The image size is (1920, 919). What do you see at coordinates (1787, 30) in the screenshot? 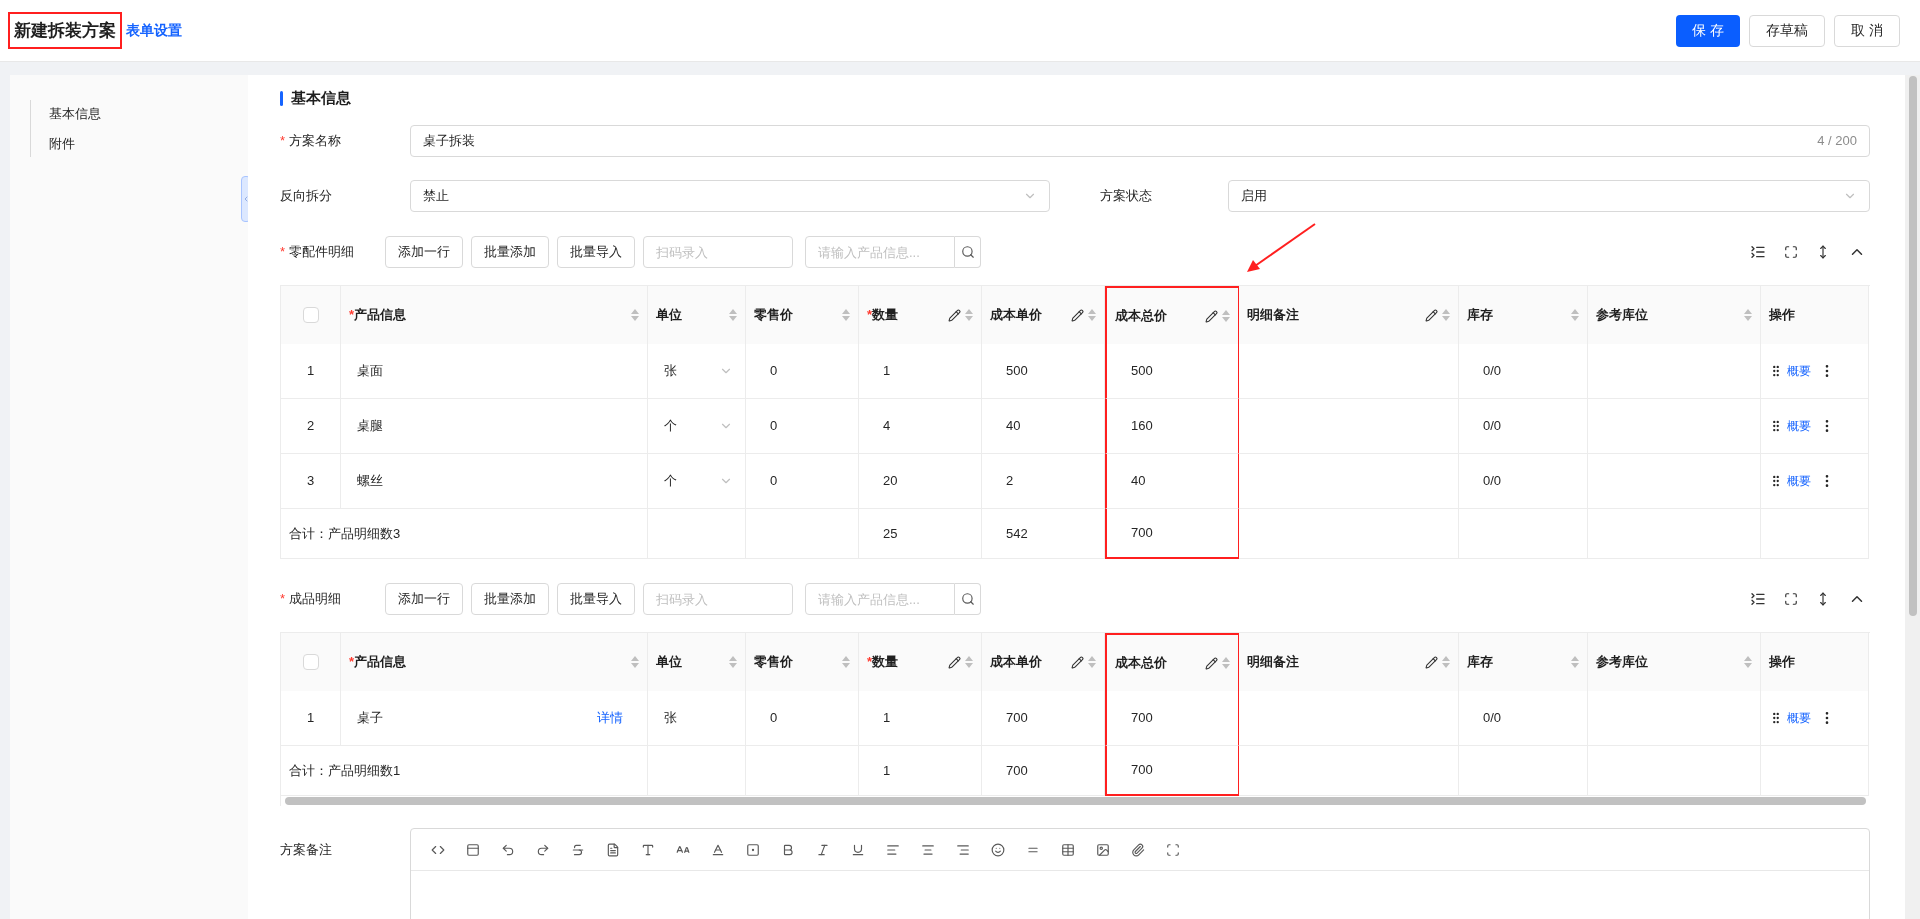
I see `header-button: 存草稿` at bounding box center [1787, 30].